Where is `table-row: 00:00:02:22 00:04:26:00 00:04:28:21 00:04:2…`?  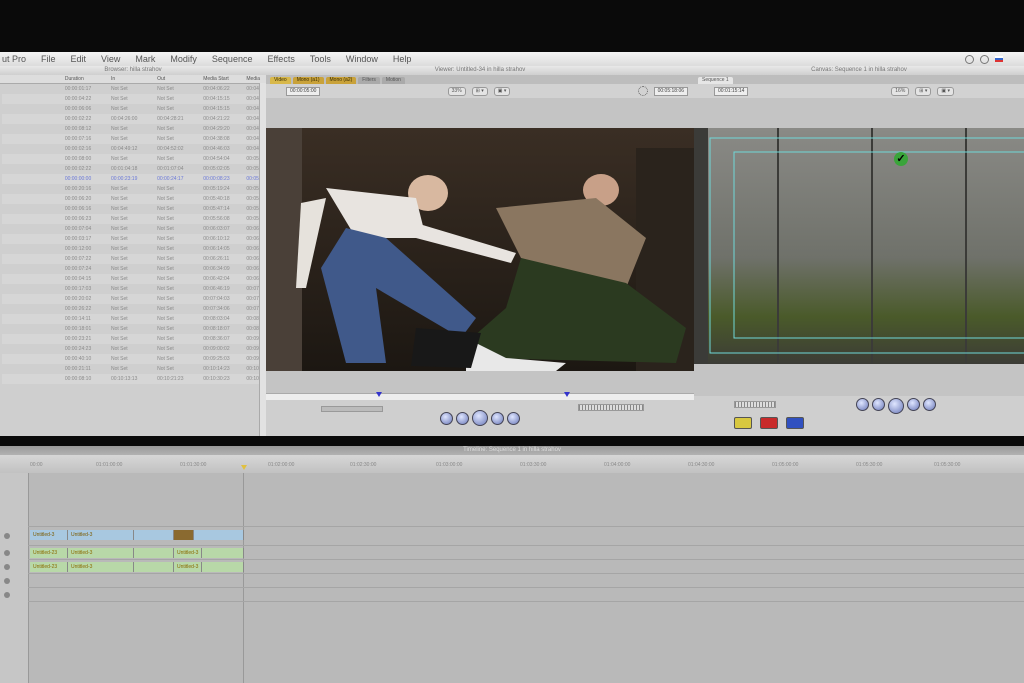
table-row: 00:00:02:22 00:04:26:00 00:04:28:21 00:04:2… is located at coordinates (134, 119).